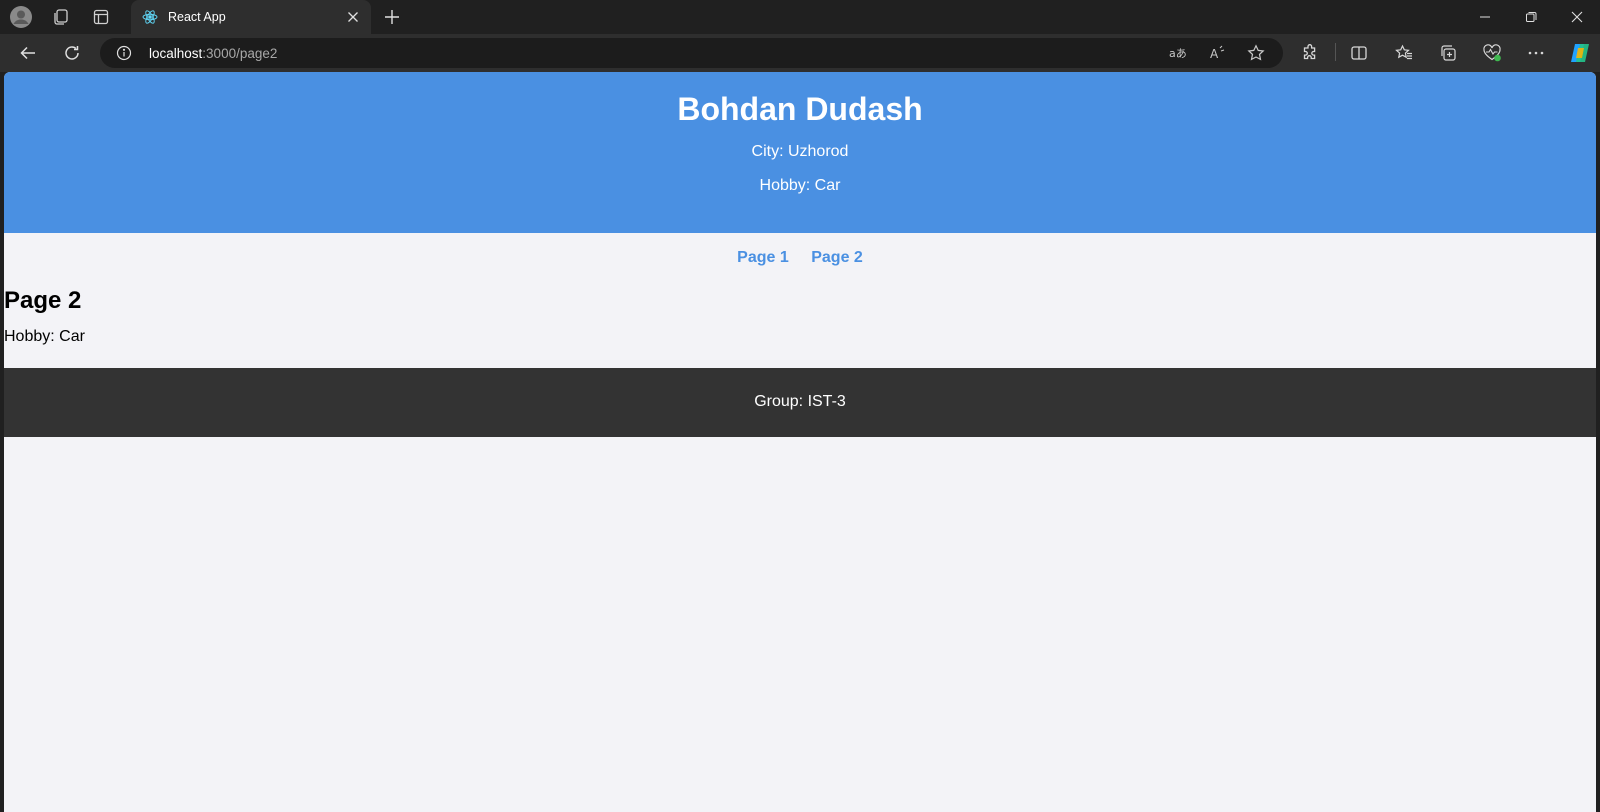  What do you see at coordinates (44, 336) in the screenshot?
I see `page-hobby-text: Hobby: Car` at bounding box center [44, 336].